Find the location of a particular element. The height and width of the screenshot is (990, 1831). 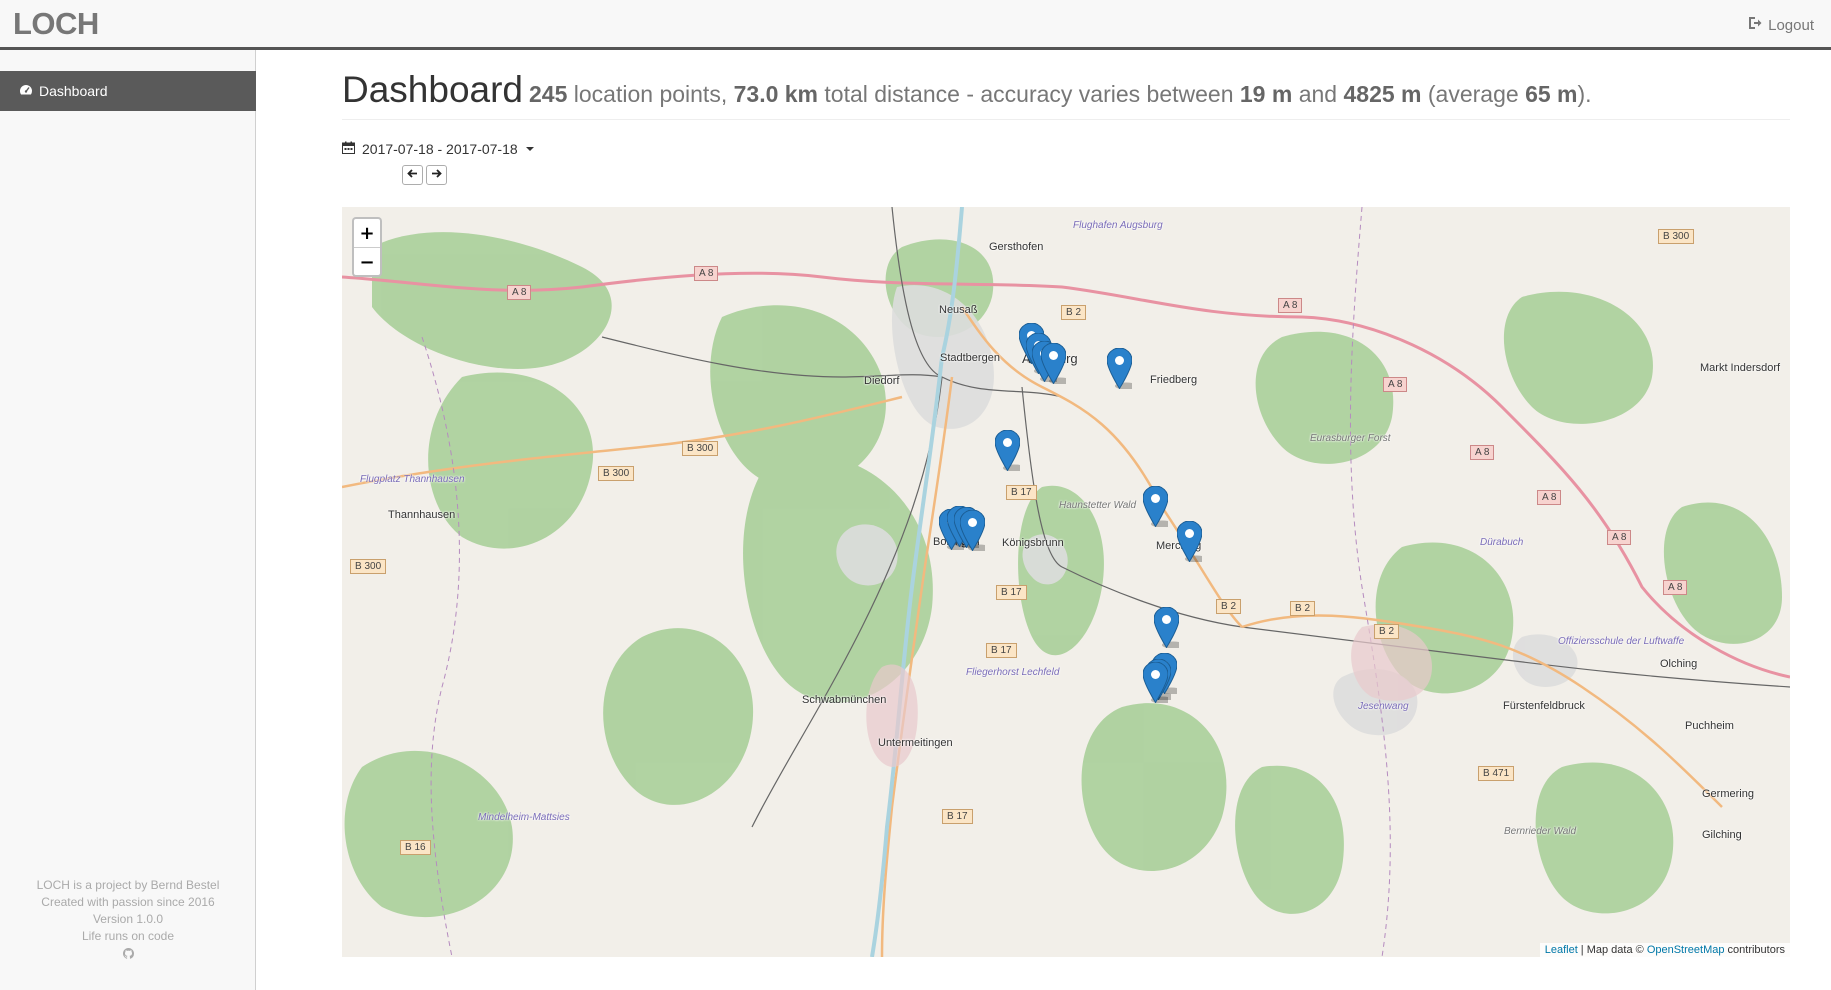

place-label: Puchheim is located at coordinates (1709, 726).